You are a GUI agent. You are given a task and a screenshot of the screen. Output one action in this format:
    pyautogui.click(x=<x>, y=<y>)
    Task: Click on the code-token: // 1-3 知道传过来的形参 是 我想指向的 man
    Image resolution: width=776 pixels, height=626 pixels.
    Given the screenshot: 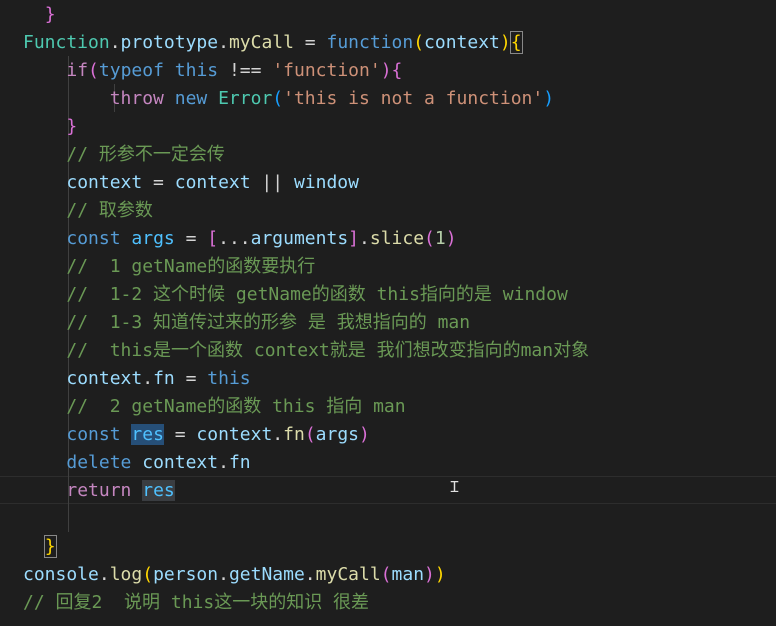 What is the action you would take?
    pyautogui.click(x=268, y=322)
    